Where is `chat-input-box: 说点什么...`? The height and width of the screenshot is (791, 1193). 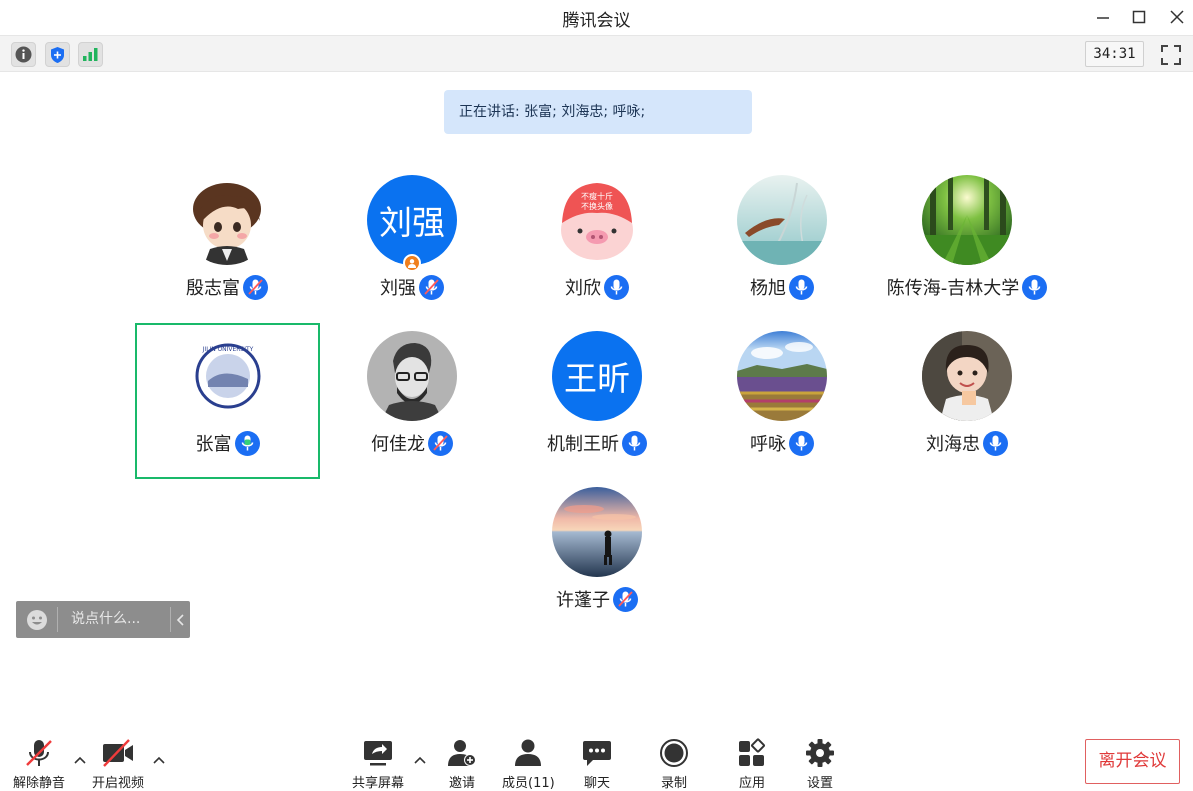 chat-input-box: 说点什么... is located at coordinates (103, 619).